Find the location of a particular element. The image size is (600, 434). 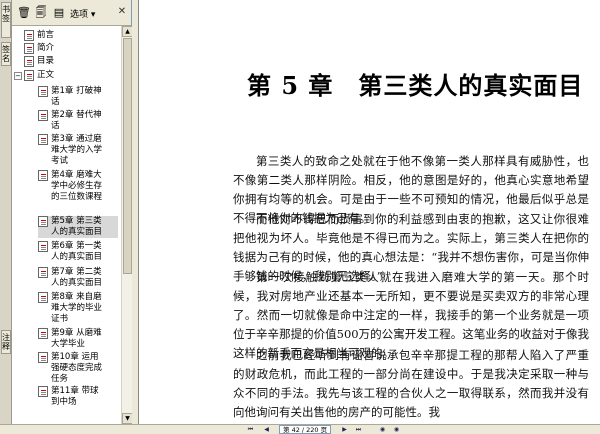

bookmark-item: 目录 is located at coordinates (39, 61).